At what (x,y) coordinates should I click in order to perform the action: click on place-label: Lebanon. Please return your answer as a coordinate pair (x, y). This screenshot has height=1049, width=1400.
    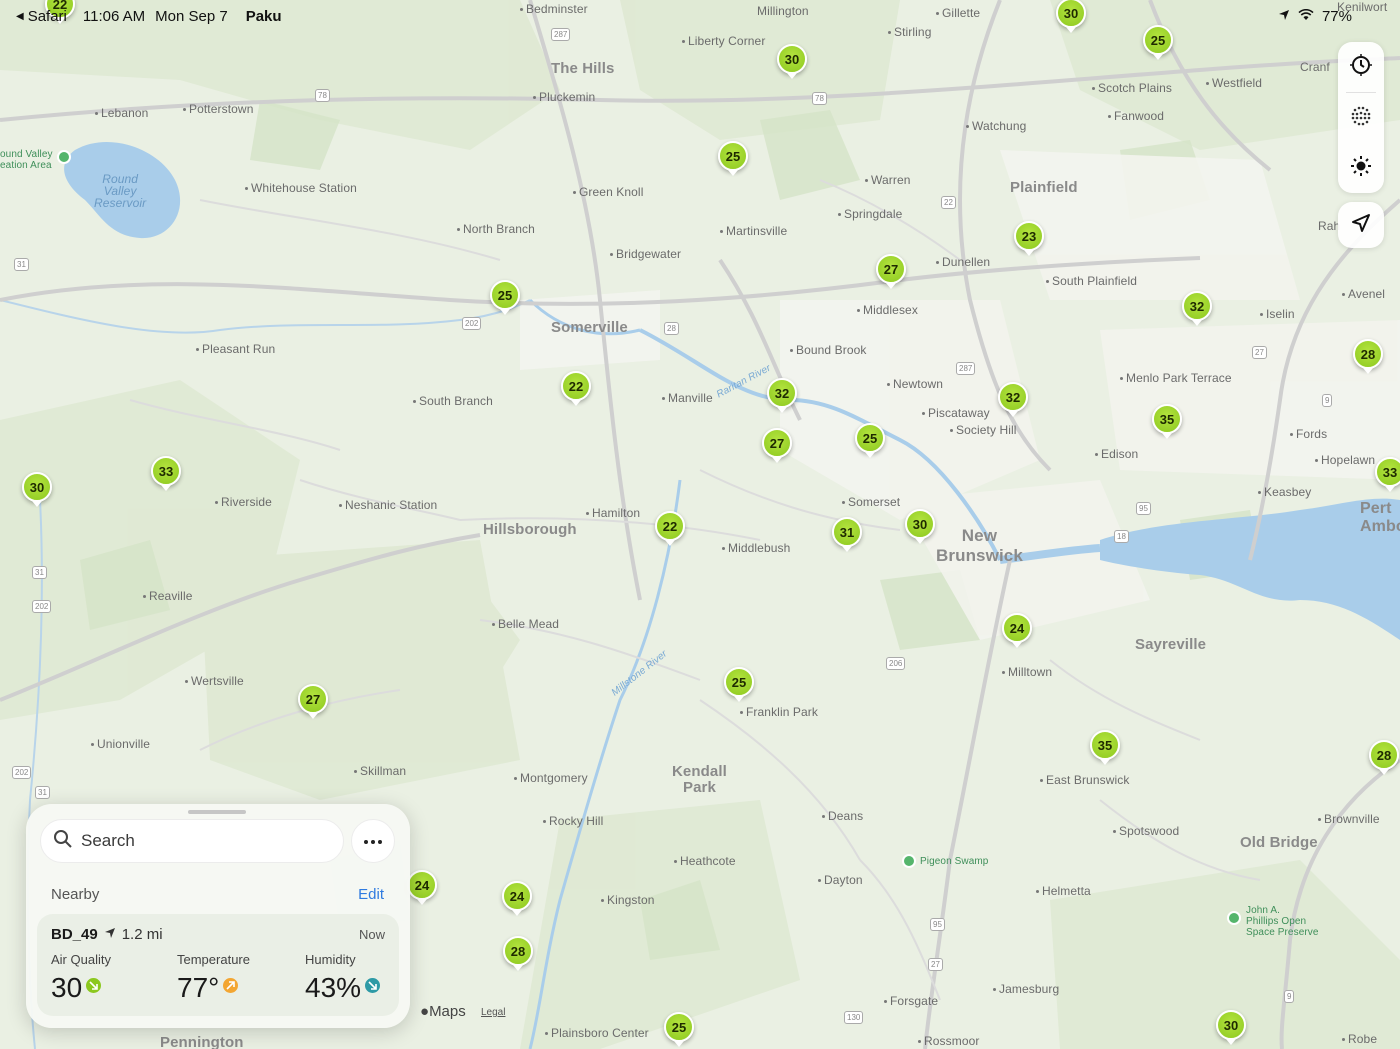
    Looking at the image, I should click on (121, 113).